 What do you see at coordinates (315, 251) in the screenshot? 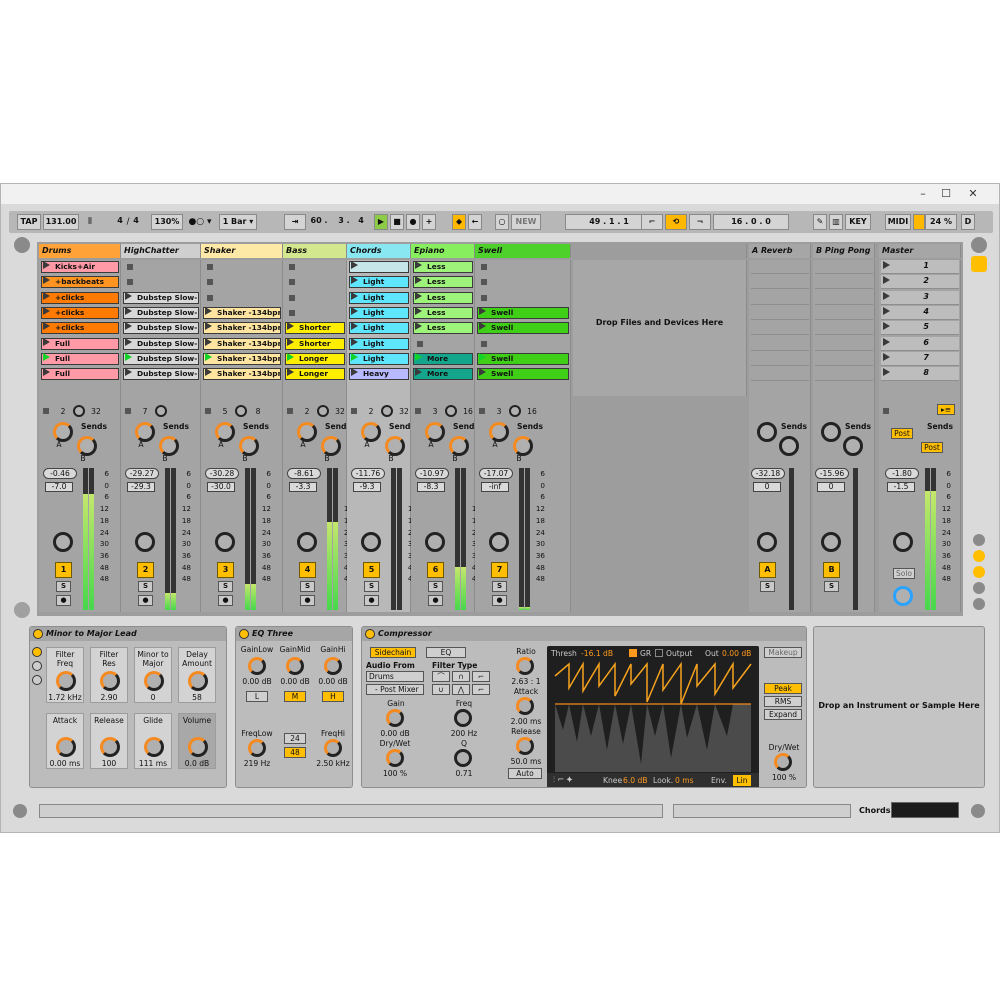
I see `track-header: Bass` at bounding box center [315, 251].